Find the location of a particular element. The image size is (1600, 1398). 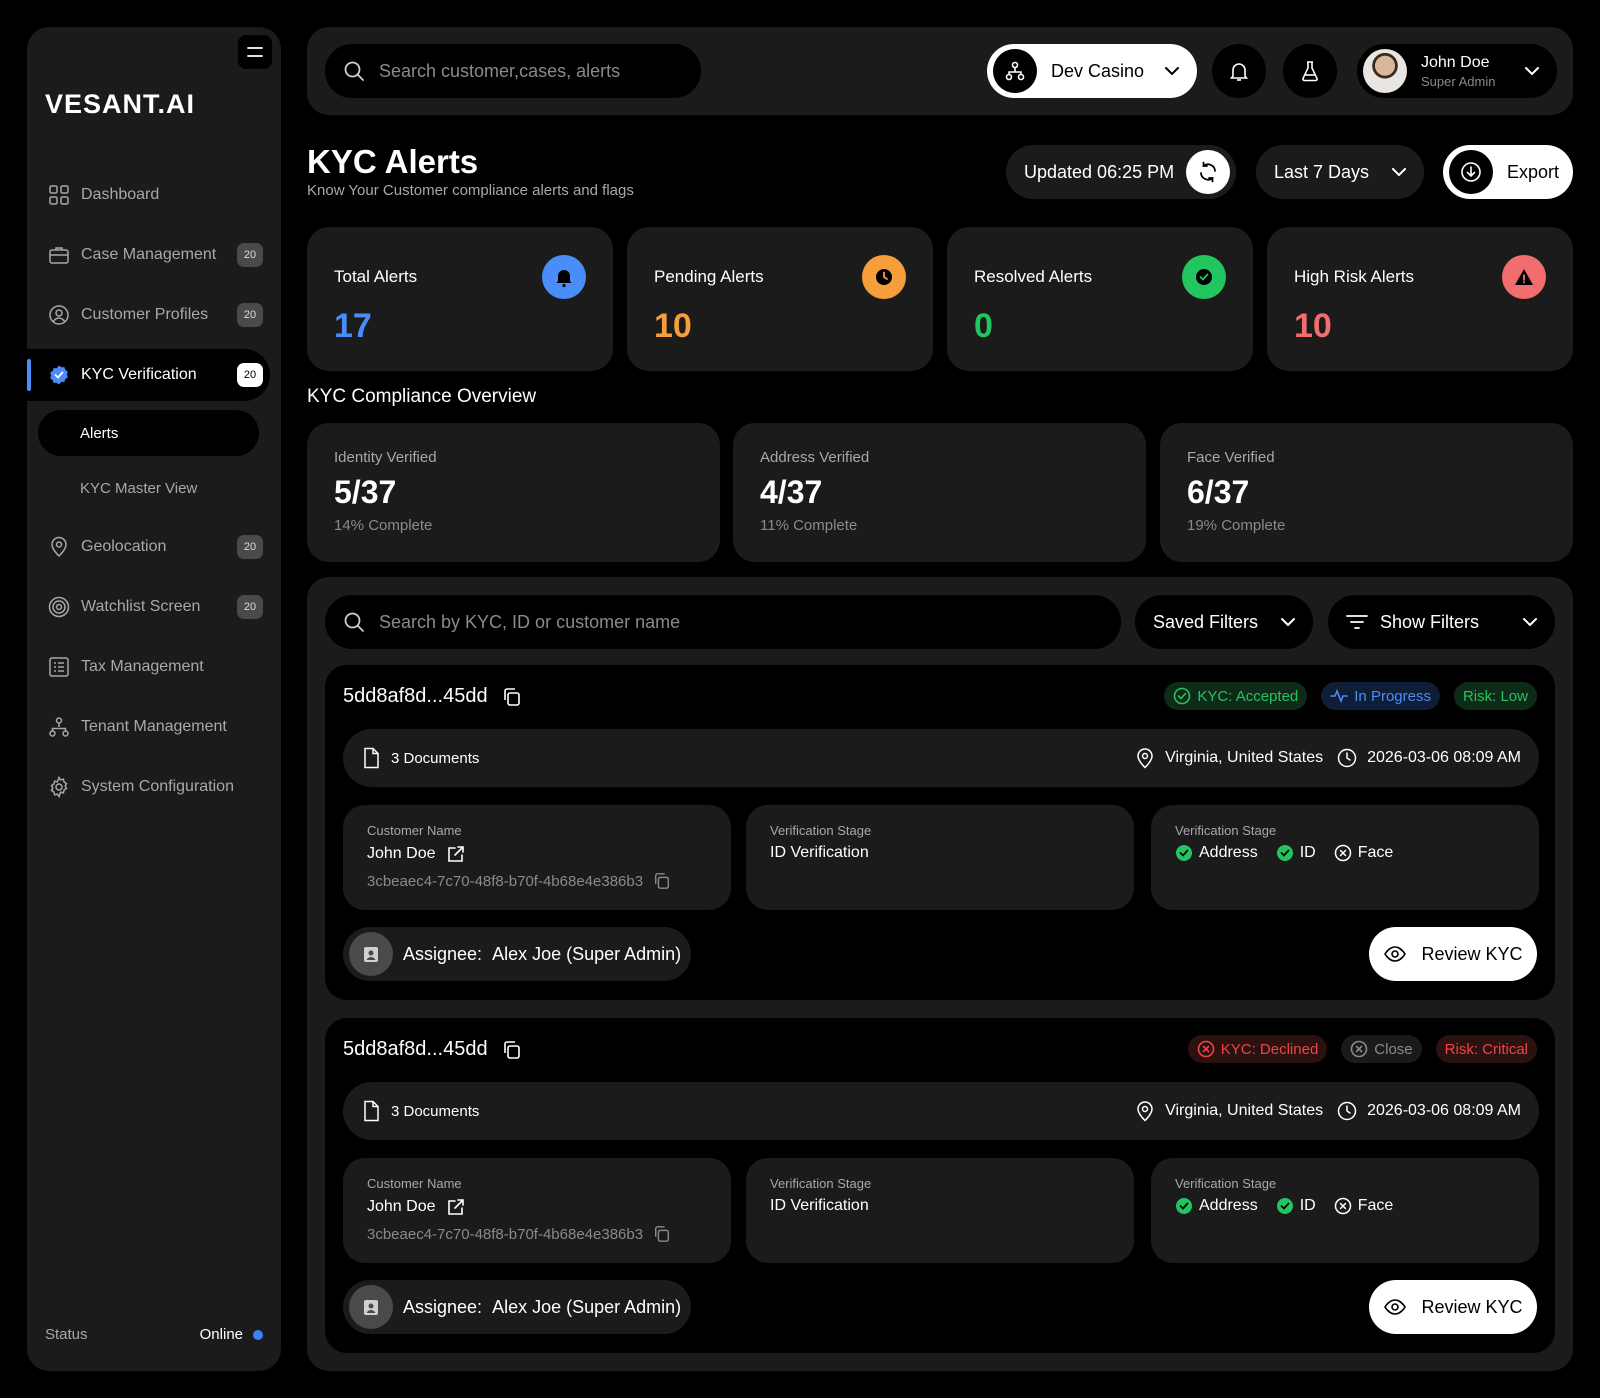

sidebar-item-kyc-verification: KYC Verification 20 is located at coordinates (148, 375).